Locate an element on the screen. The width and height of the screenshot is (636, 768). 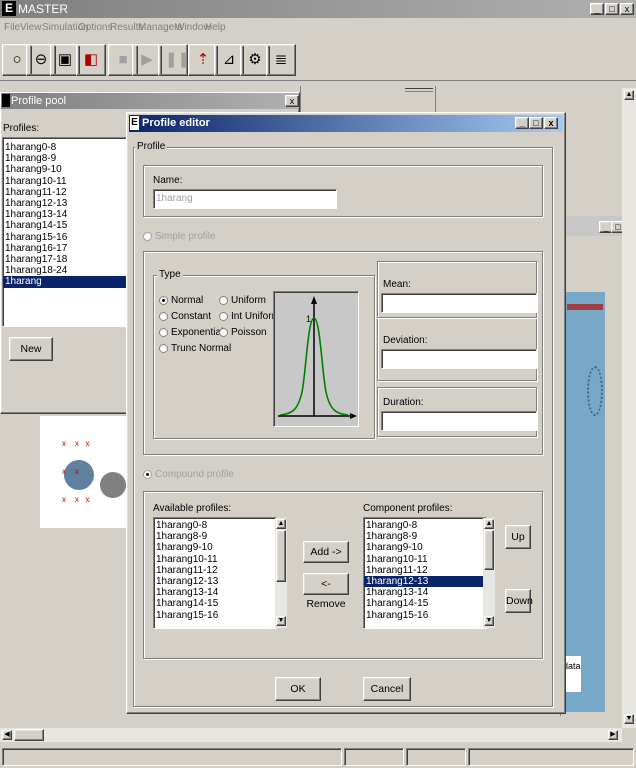
profile-pool-list-item: 1harang18-24 is located at coordinates (64, 270).